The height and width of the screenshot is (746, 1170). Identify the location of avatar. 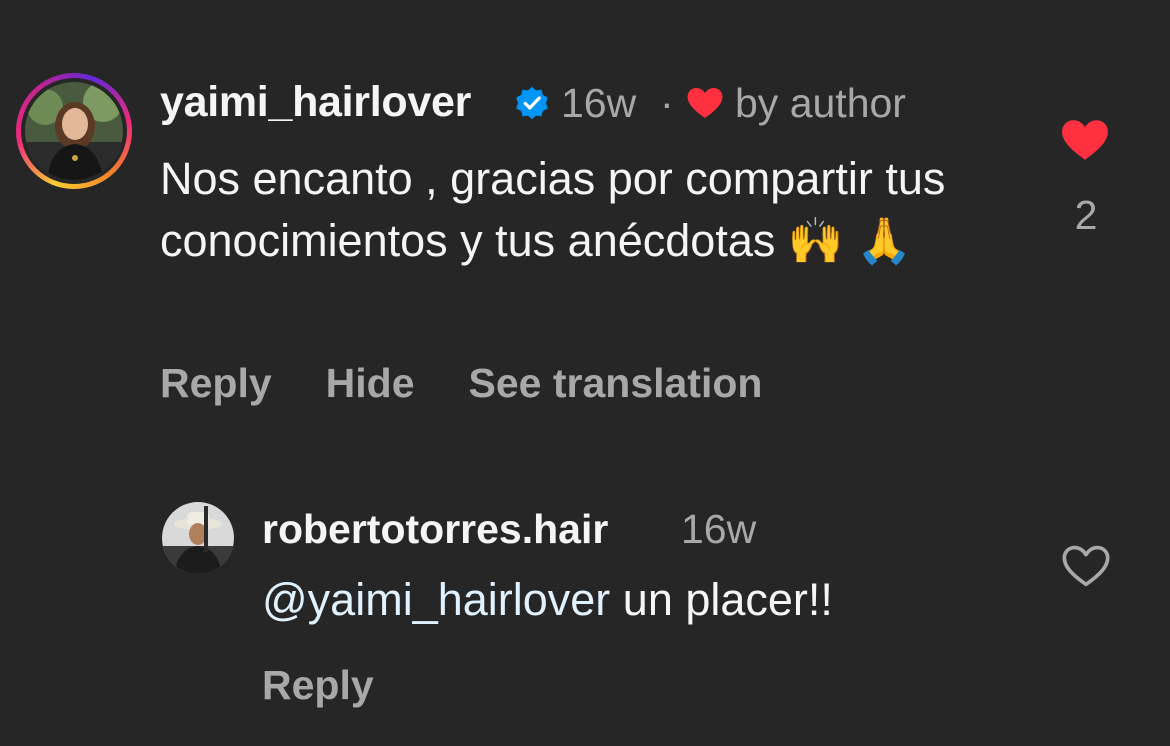
(74, 131).